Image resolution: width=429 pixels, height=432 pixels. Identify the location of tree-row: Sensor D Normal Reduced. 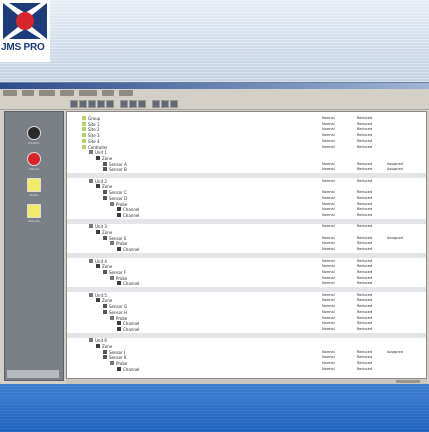
(246, 198).